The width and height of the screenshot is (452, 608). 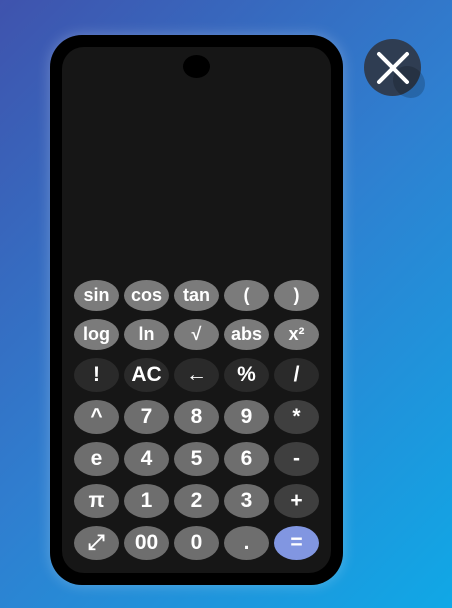 What do you see at coordinates (296, 295) in the screenshot?
I see `right-paren-button: )` at bounding box center [296, 295].